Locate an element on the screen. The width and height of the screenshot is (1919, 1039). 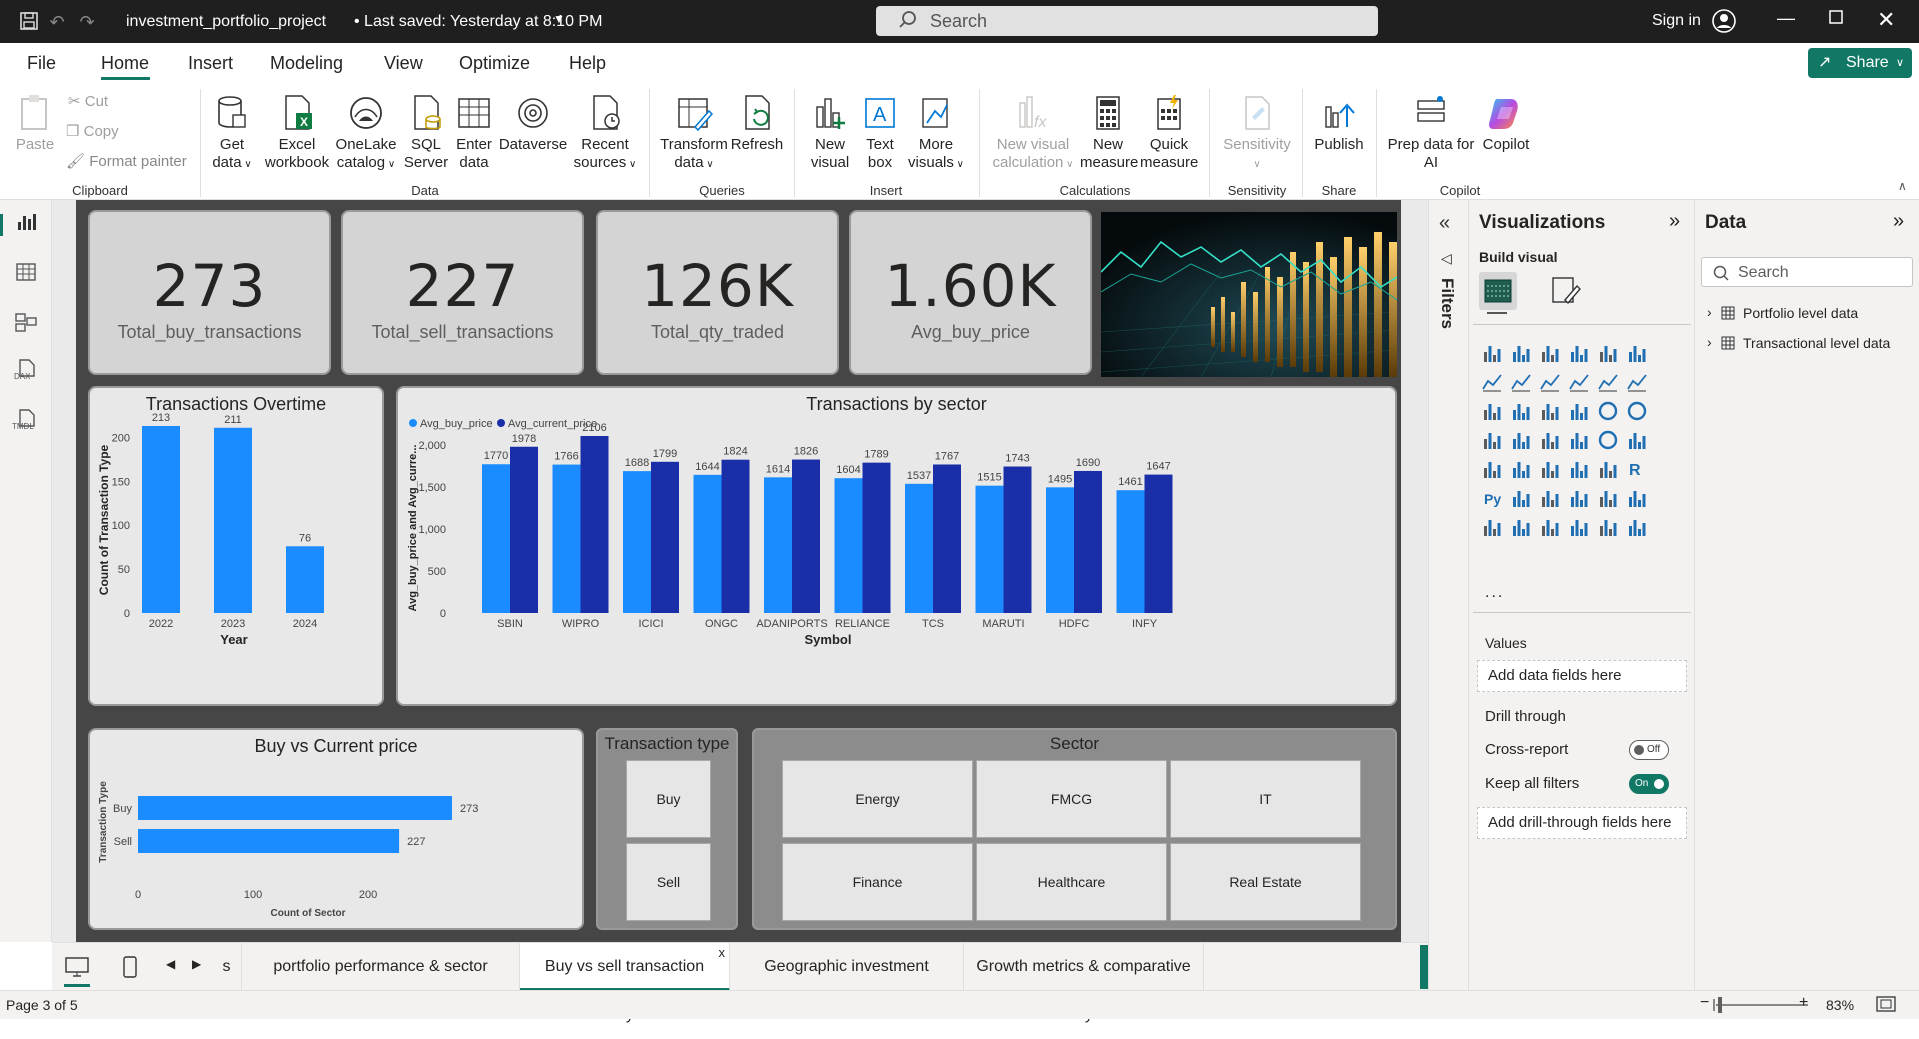
new-visual-calculation-button: fx New visual calculation ∨ is located at coordinates (1033, 133).